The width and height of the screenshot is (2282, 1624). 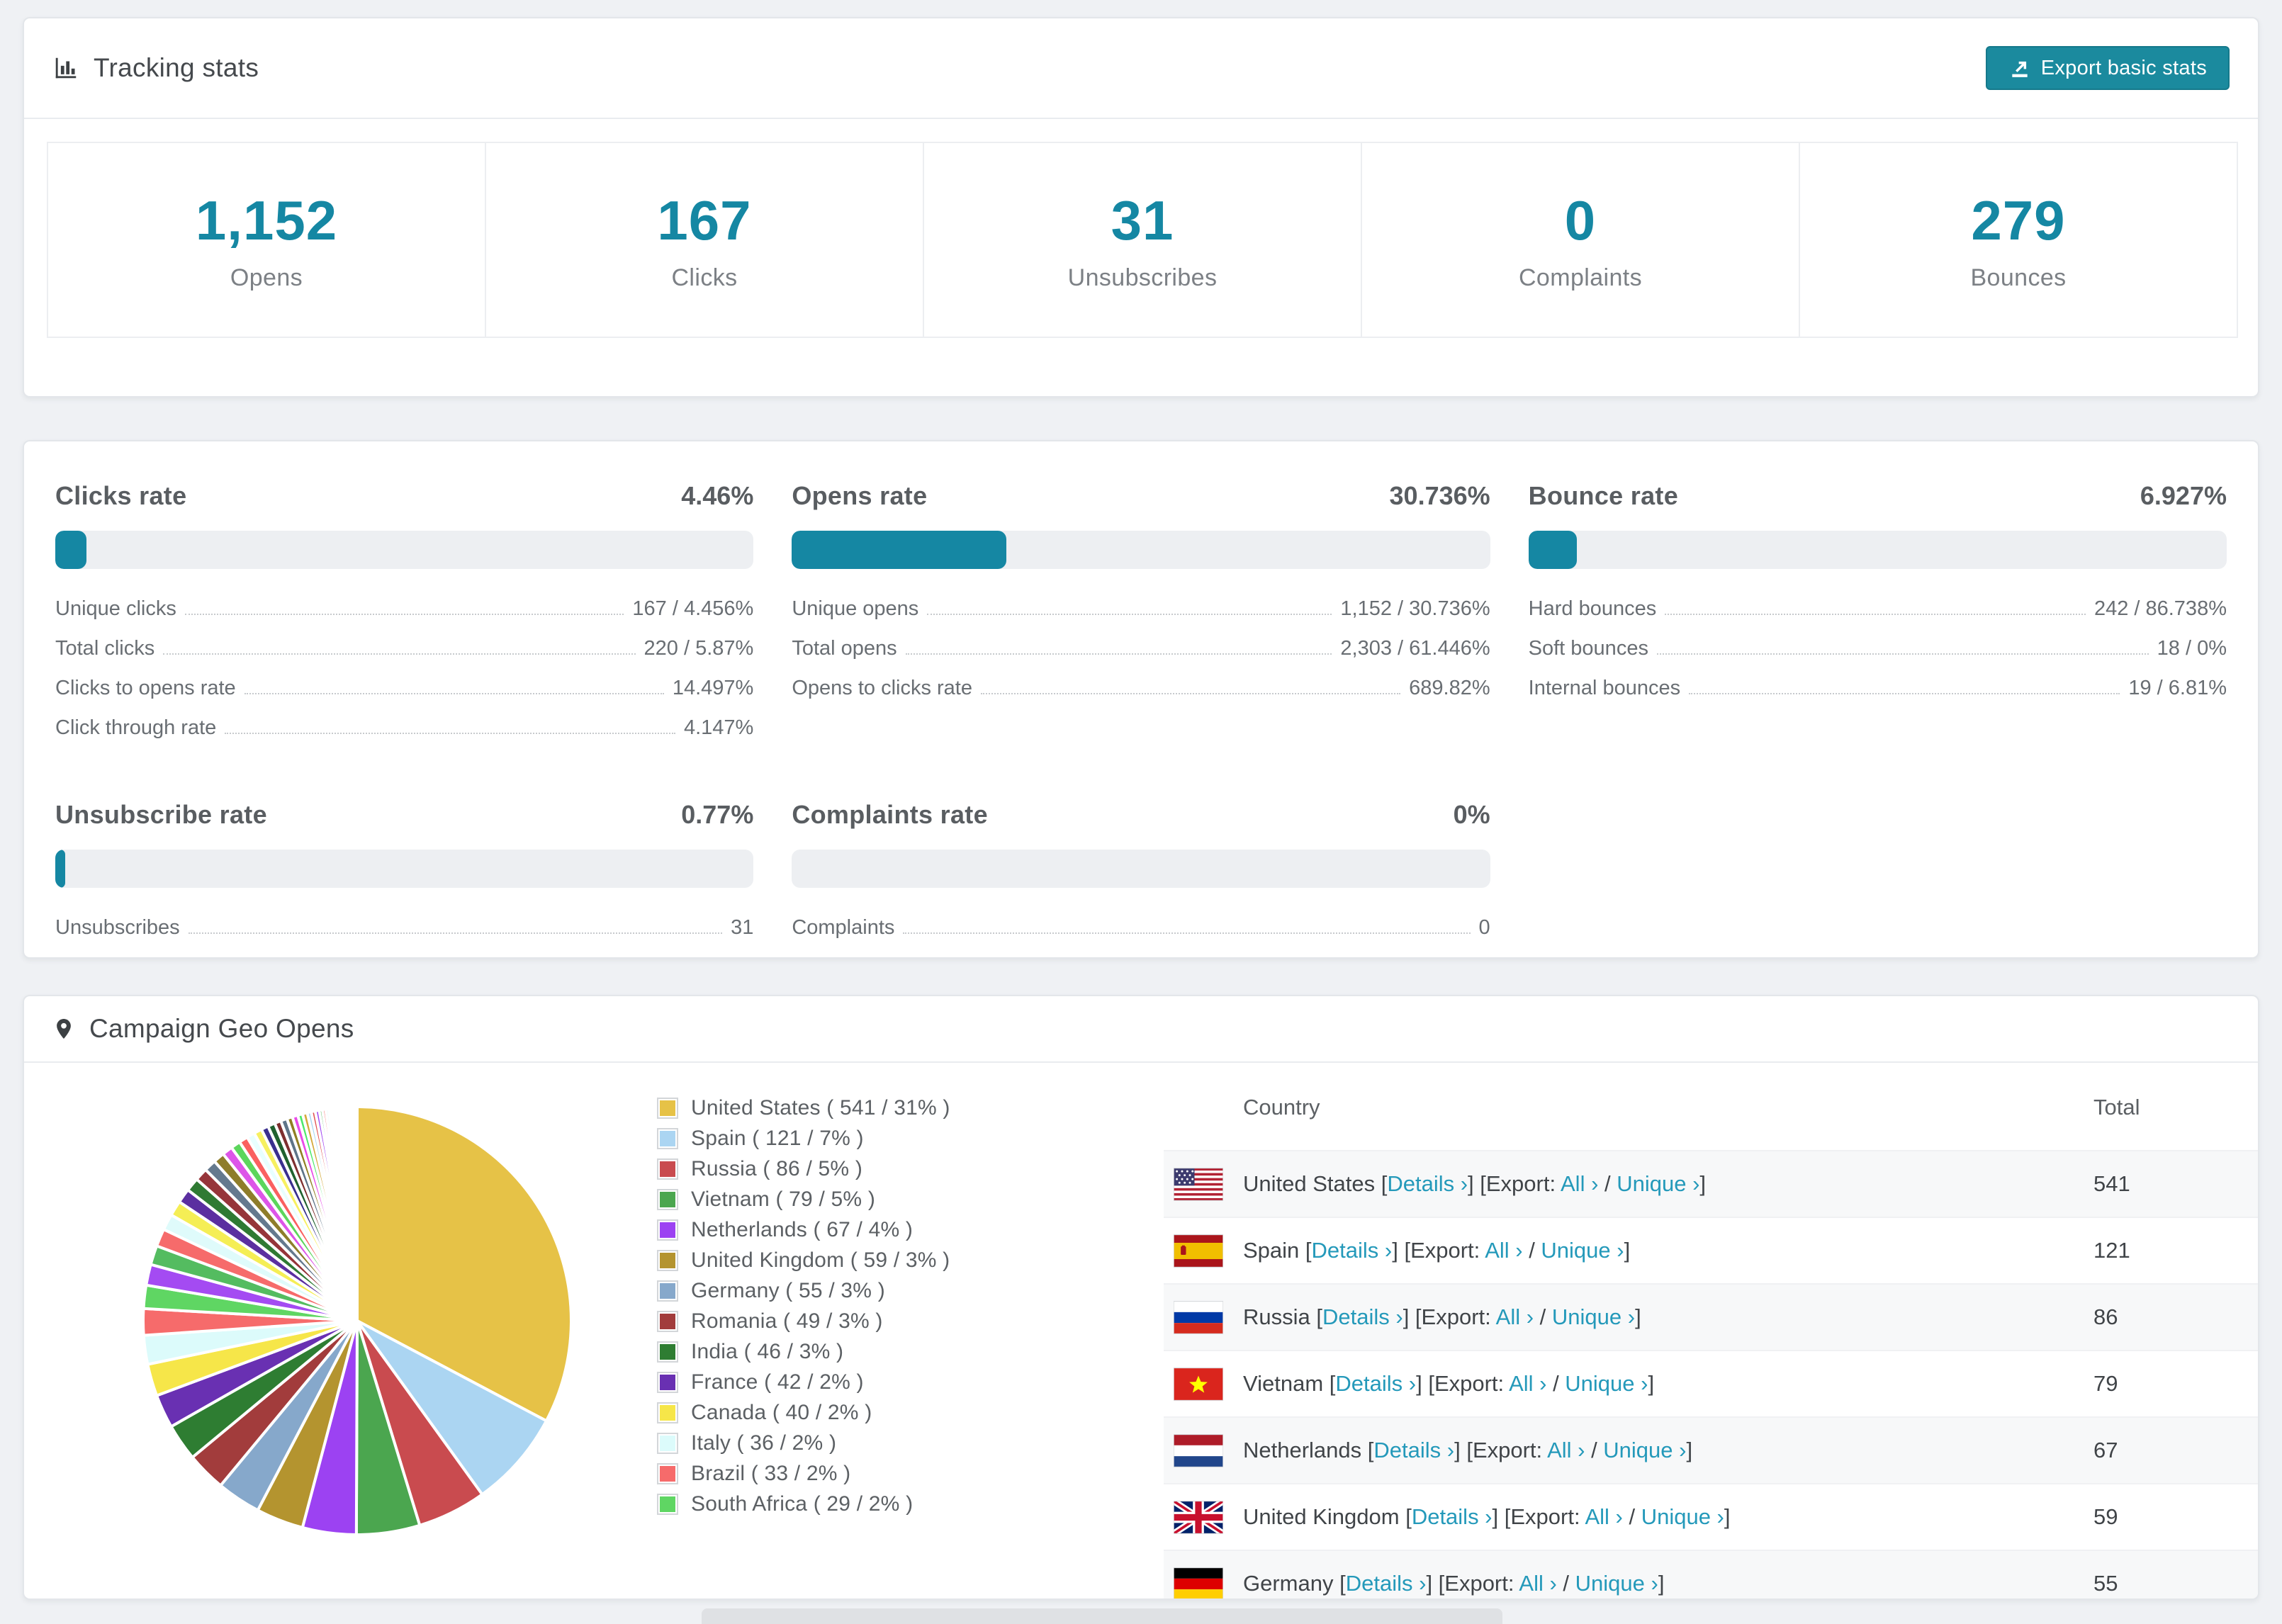 What do you see at coordinates (1141, 688) in the screenshot?
I see `metric-row-opens-to-clicks-rate: Opens to clicks rate 689.82%` at bounding box center [1141, 688].